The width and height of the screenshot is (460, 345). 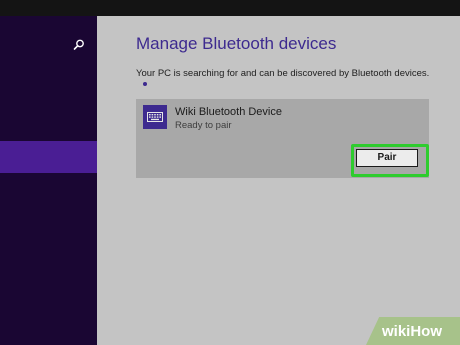 I want to click on sidebar-item-selected, so click(x=48, y=157).